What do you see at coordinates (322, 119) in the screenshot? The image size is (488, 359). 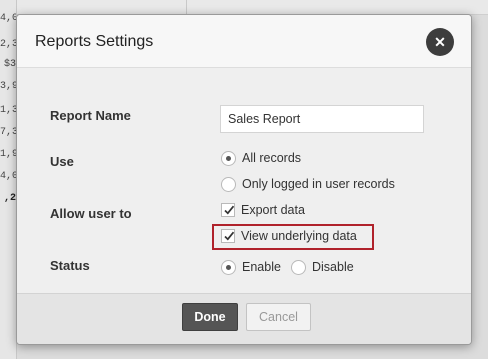 I see `report-name-input` at bounding box center [322, 119].